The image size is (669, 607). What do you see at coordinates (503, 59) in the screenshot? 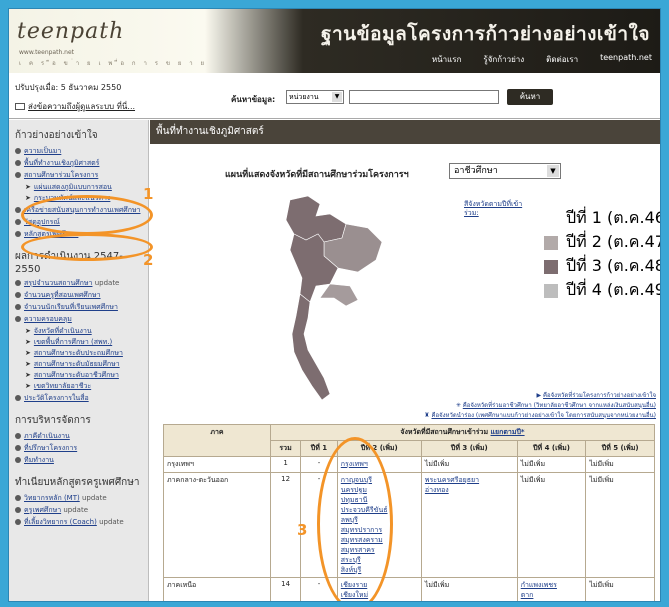
I see `nav-about: รู้จักก้าวย่าง` at bounding box center [503, 59].